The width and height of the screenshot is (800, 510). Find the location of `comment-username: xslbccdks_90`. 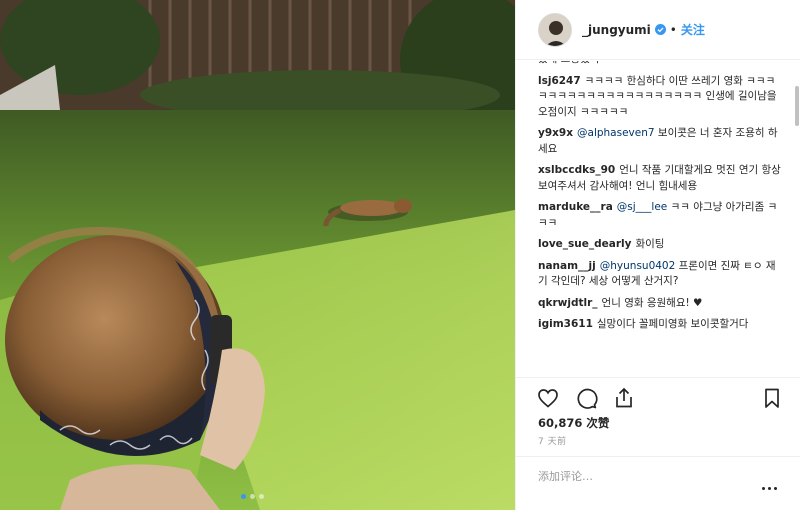

comment-username: xslbccdks_90 is located at coordinates (576, 170).